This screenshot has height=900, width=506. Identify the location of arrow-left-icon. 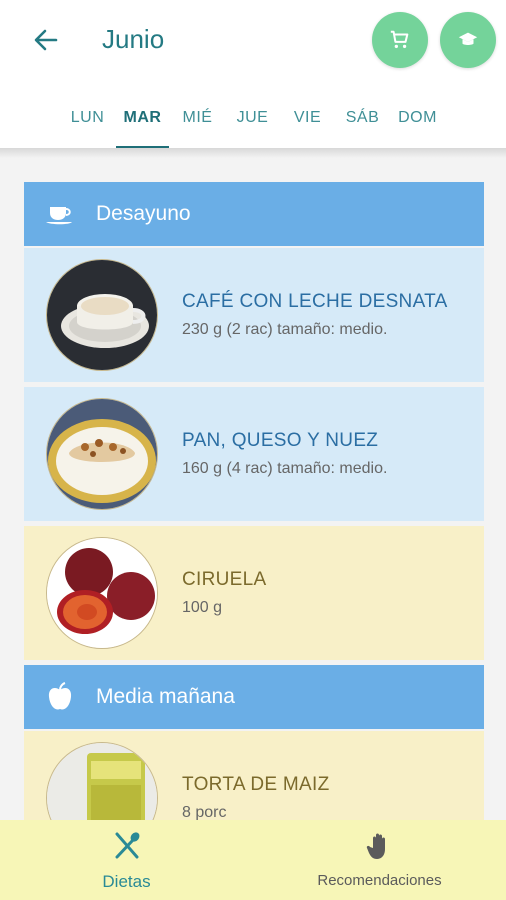
(46, 40).